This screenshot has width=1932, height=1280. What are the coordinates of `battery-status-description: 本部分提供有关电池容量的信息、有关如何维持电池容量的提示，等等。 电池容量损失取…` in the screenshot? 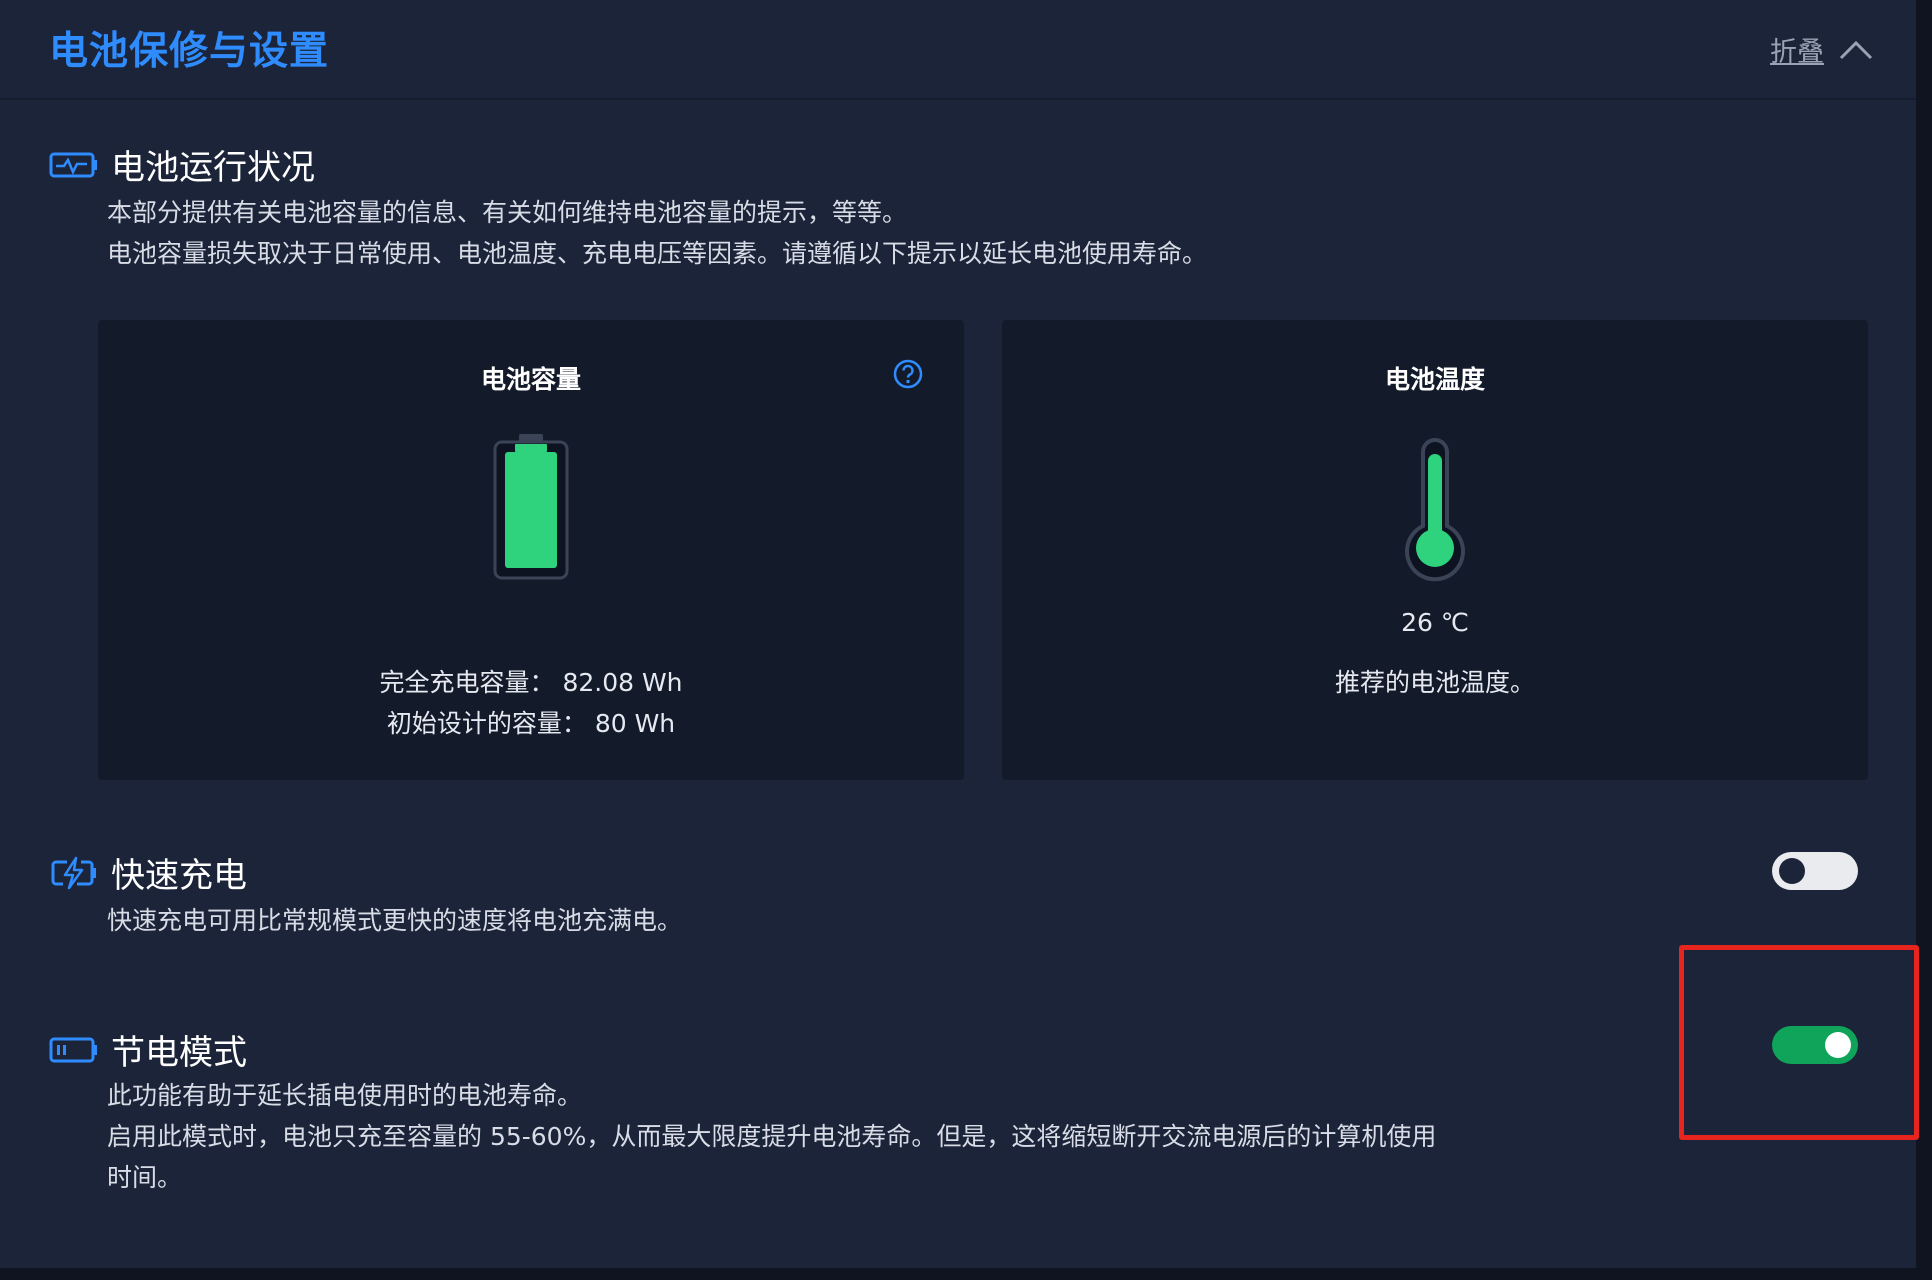 It's located at (657, 233).